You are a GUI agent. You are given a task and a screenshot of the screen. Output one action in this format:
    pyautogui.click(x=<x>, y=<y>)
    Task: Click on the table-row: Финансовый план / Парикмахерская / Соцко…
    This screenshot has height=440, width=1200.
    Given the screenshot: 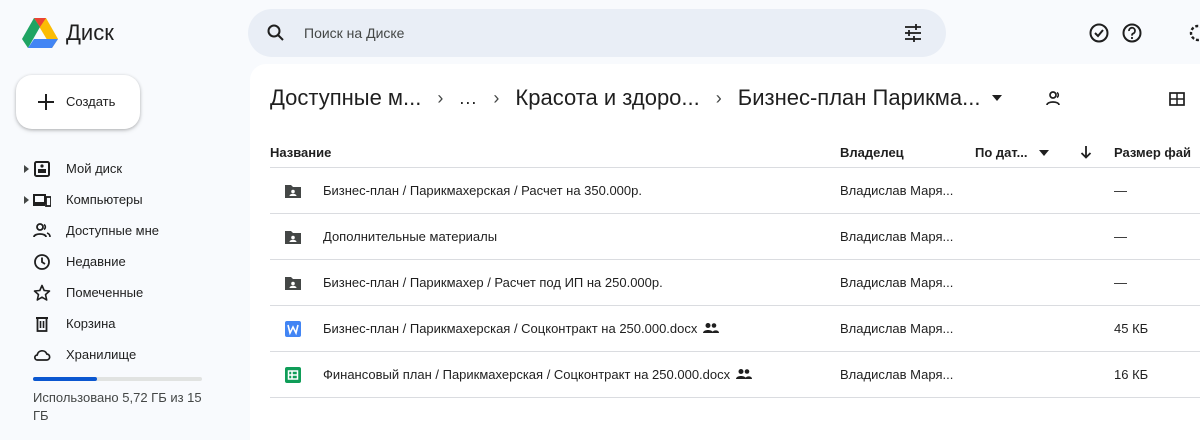 What is the action you would take?
    pyautogui.click(x=735, y=375)
    